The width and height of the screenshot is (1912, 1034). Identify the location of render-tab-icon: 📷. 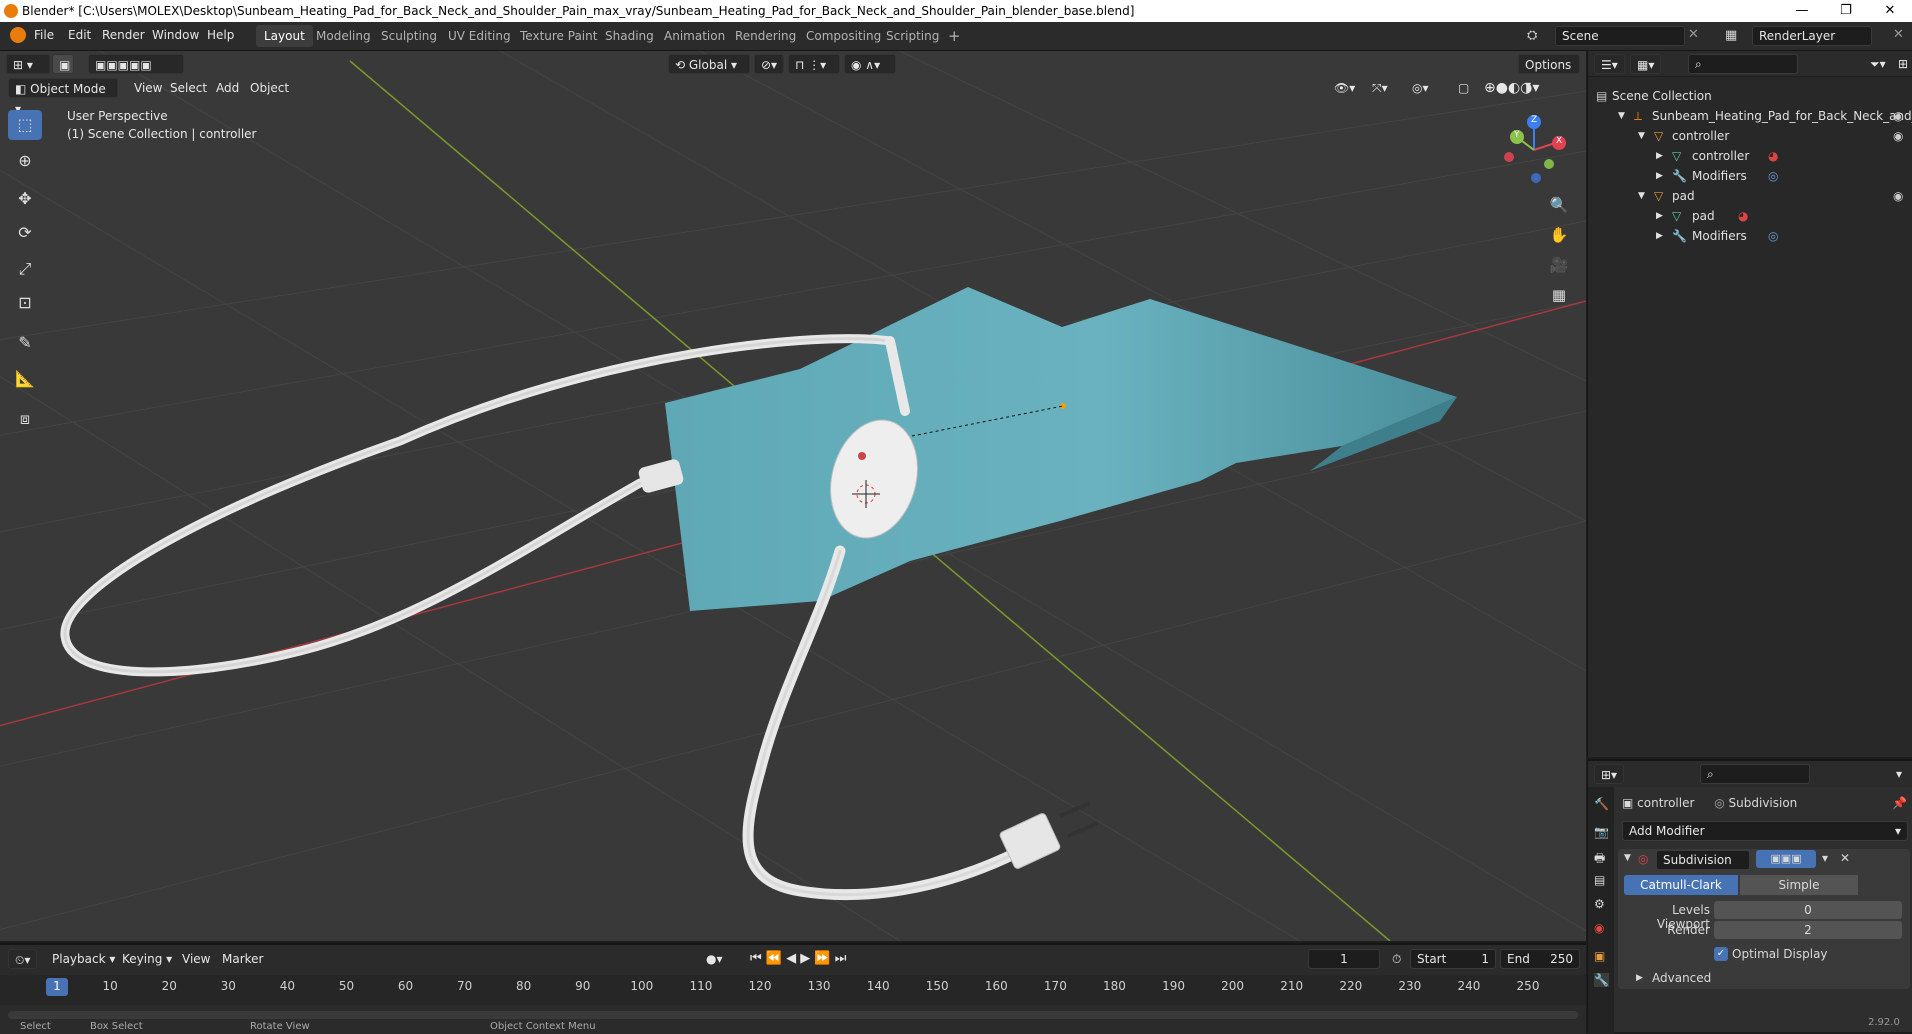
(1601, 832).